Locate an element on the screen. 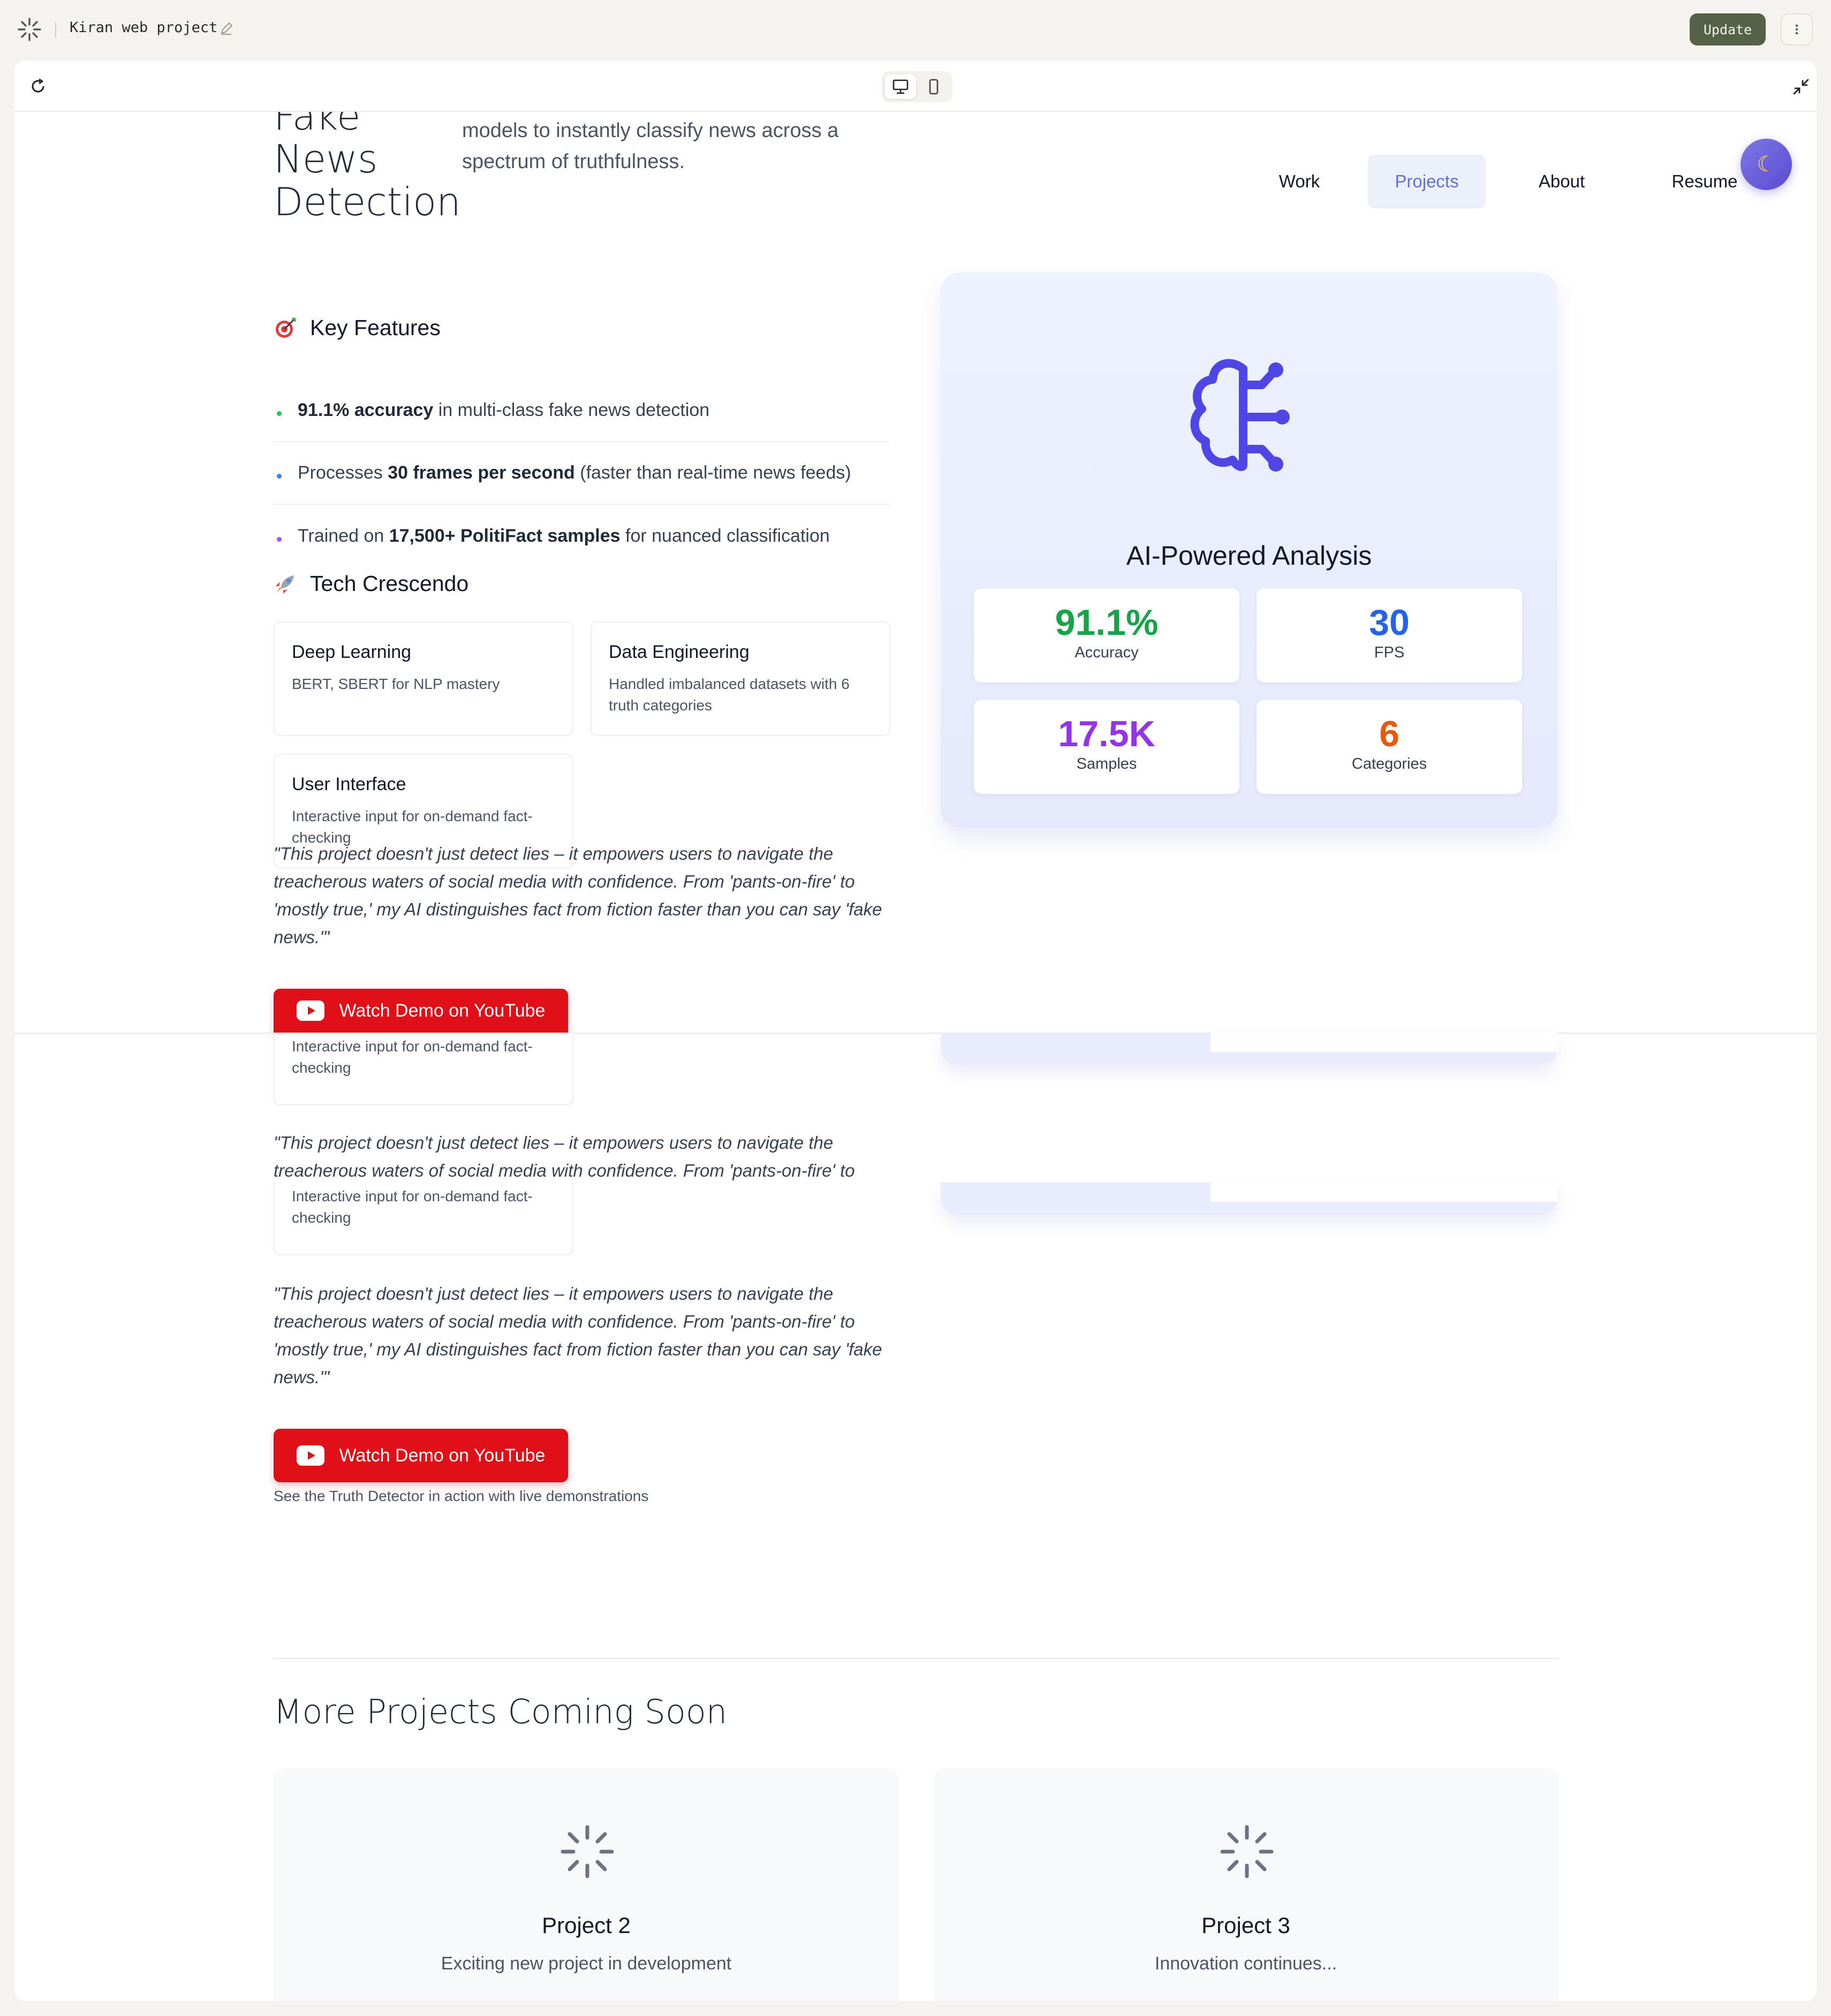 The height and width of the screenshot is (2016, 1831). stat-card: 17.5K Samples is located at coordinates (1106, 747).